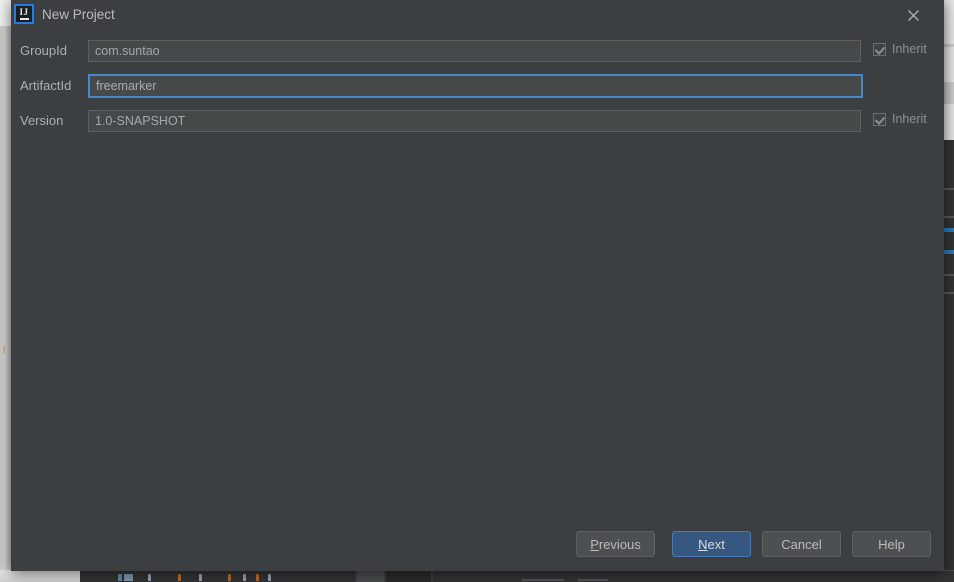  Describe the element at coordinates (474, 121) in the screenshot. I see `version-input` at that location.